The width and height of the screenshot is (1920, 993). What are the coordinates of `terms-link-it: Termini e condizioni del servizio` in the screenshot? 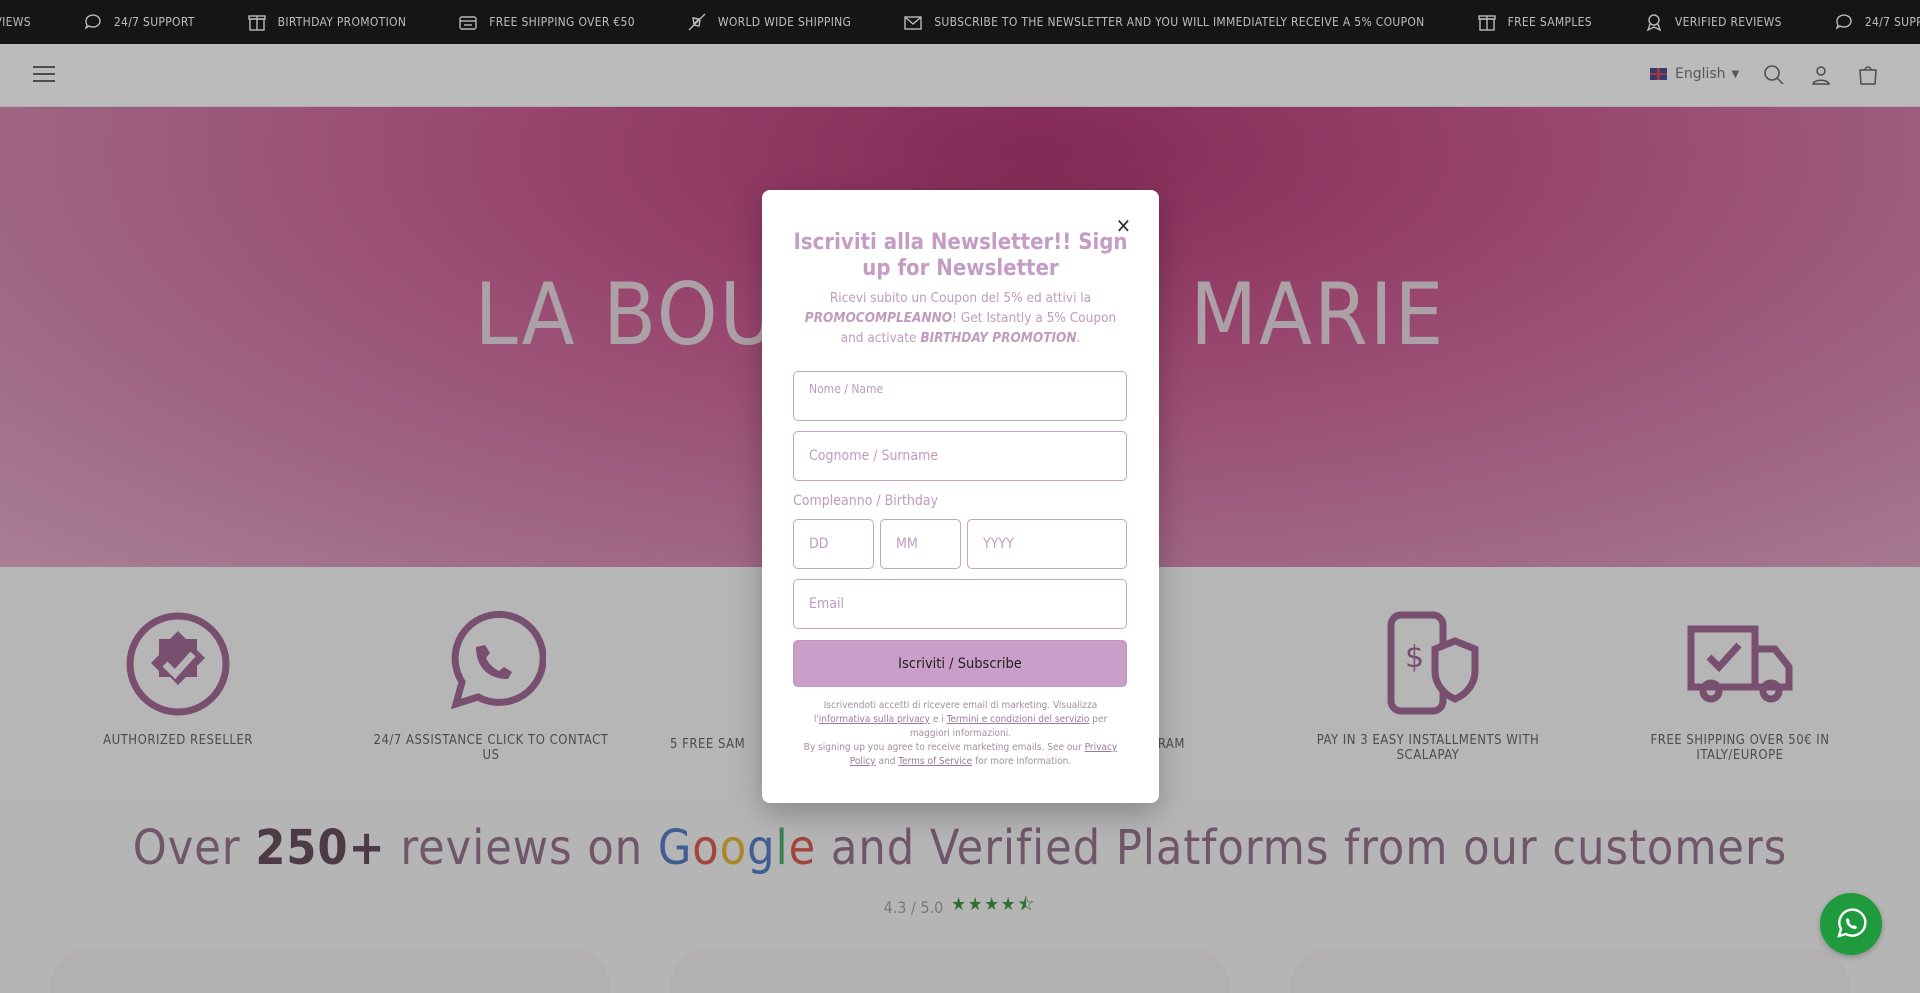 It's located at (1018, 719).